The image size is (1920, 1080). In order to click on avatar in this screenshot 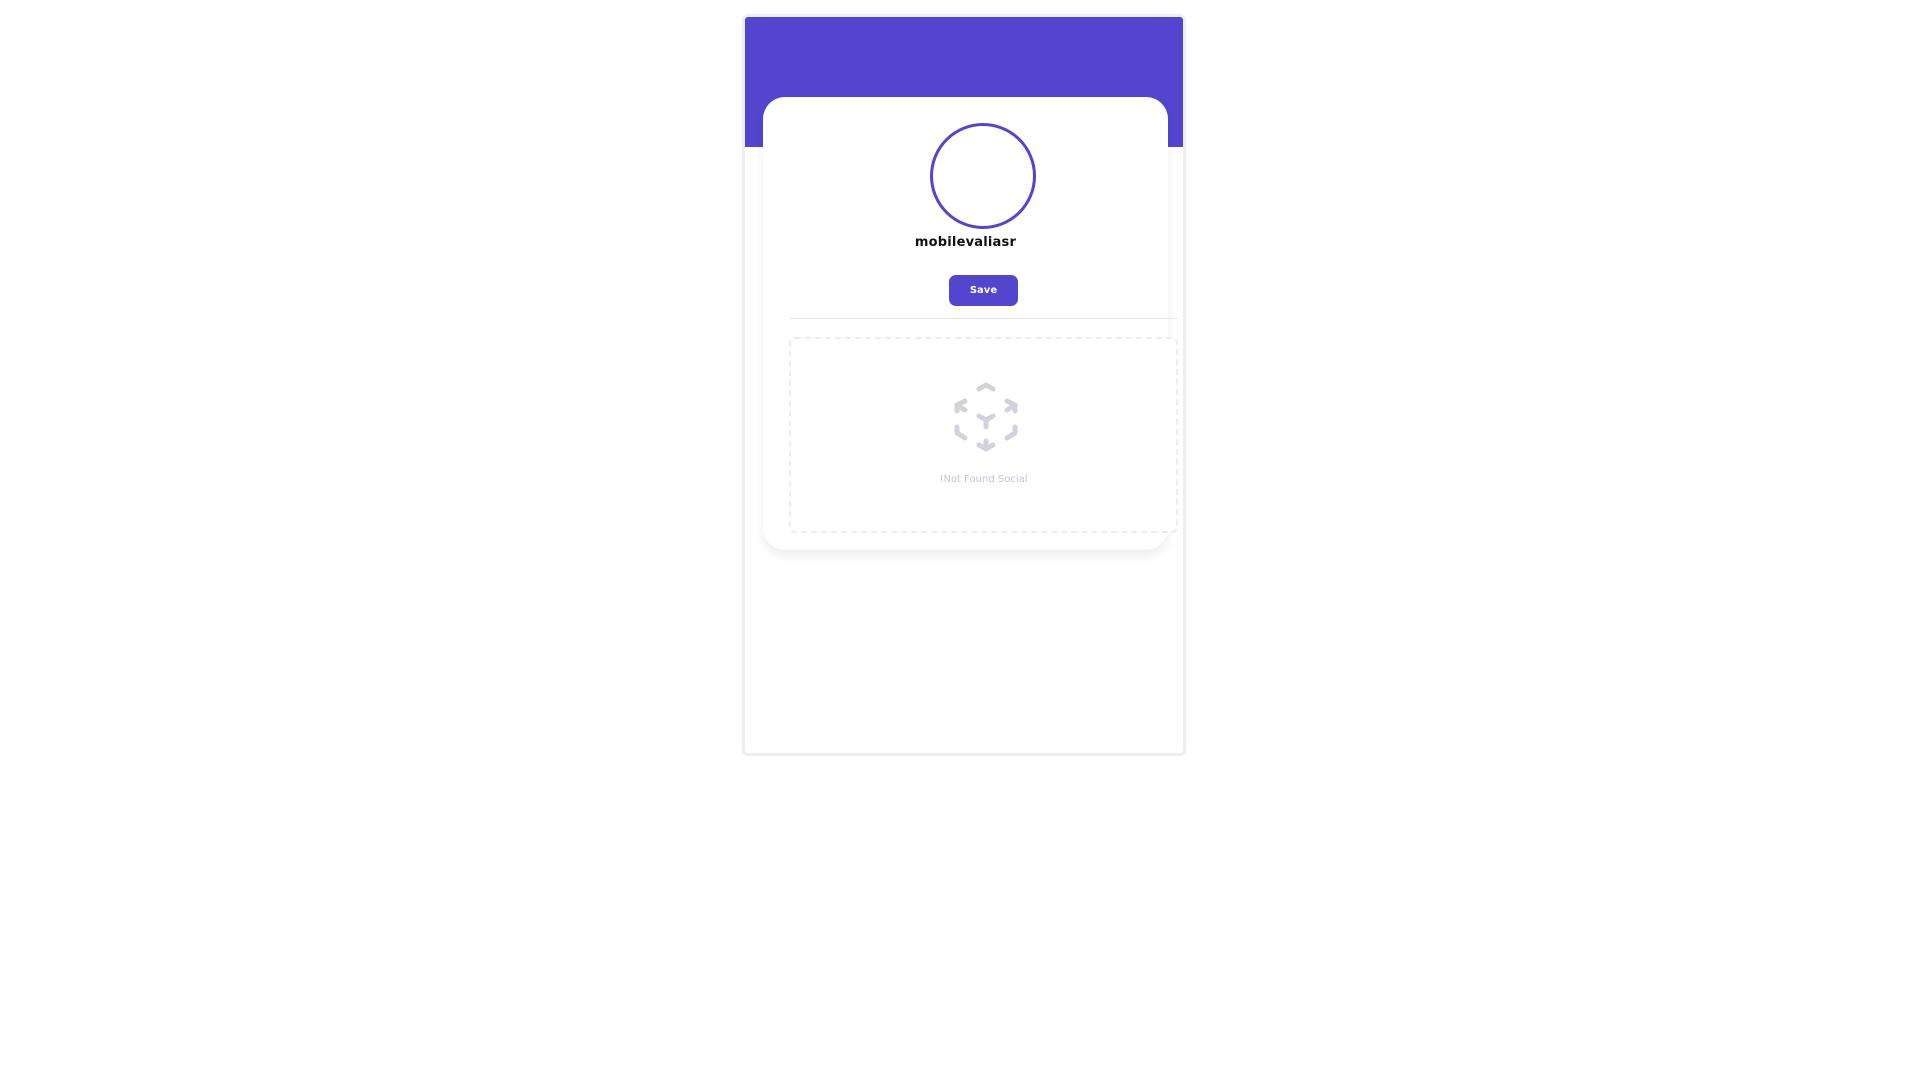, I will do `click(983, 176)`.